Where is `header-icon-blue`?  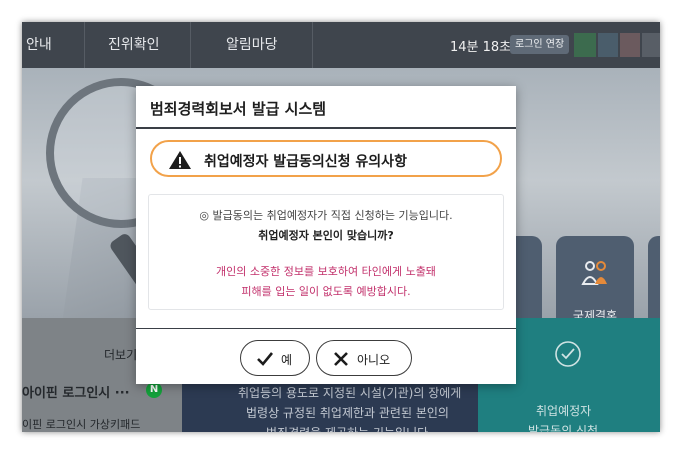
header-icon-blue is located at coordinates (608, 45).